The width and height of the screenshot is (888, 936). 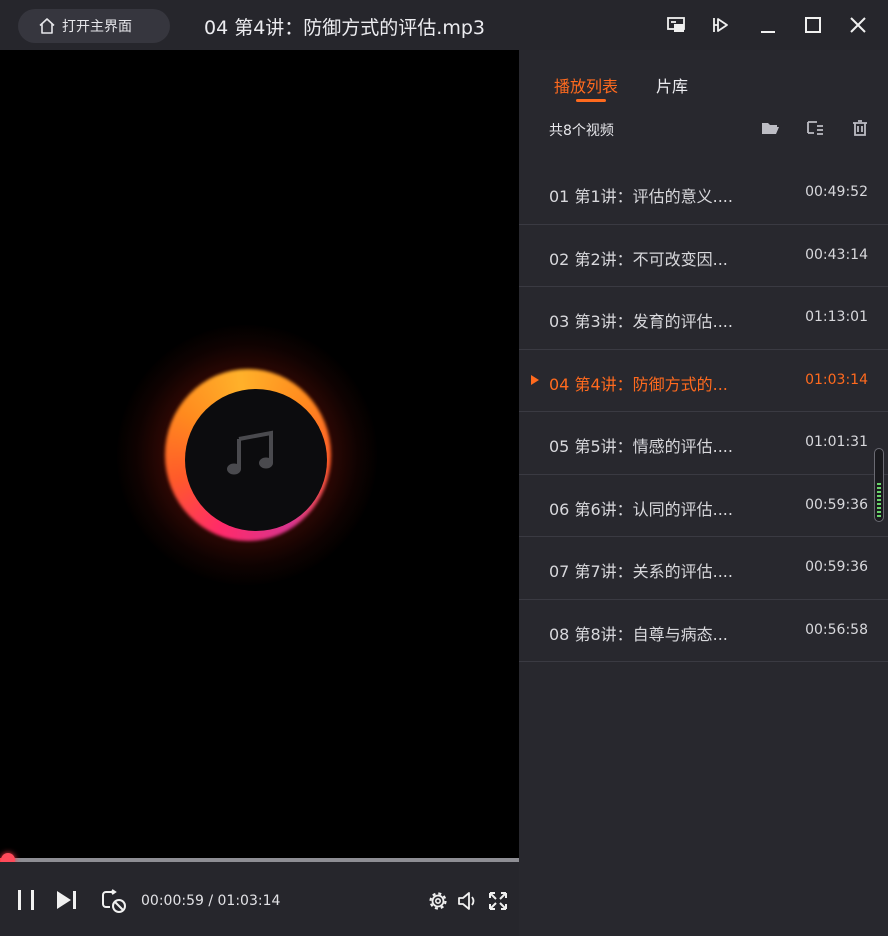 I want to click on now-playing-icon, so click(x=535, y=379).